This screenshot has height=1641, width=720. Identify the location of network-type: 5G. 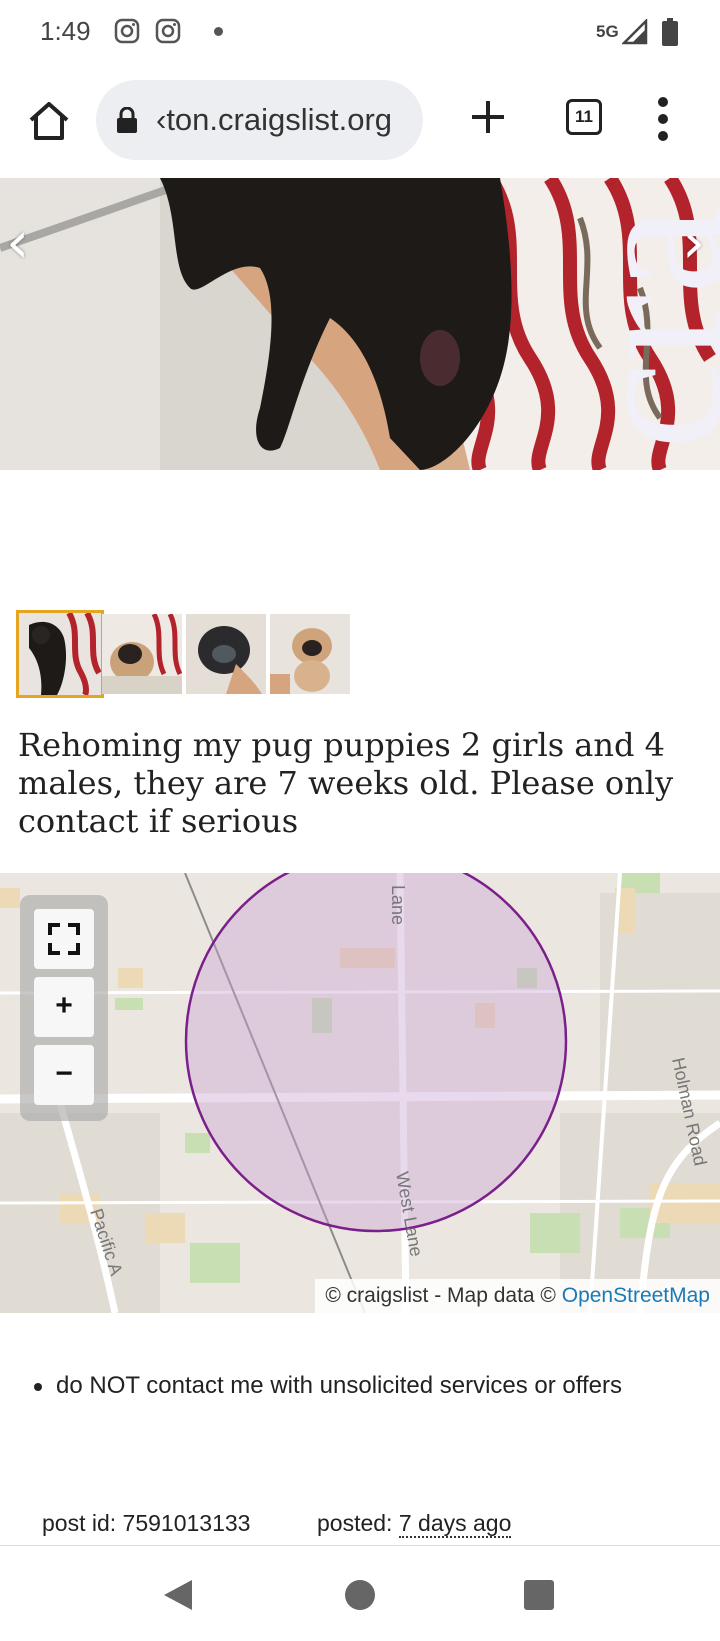
(607, 31).